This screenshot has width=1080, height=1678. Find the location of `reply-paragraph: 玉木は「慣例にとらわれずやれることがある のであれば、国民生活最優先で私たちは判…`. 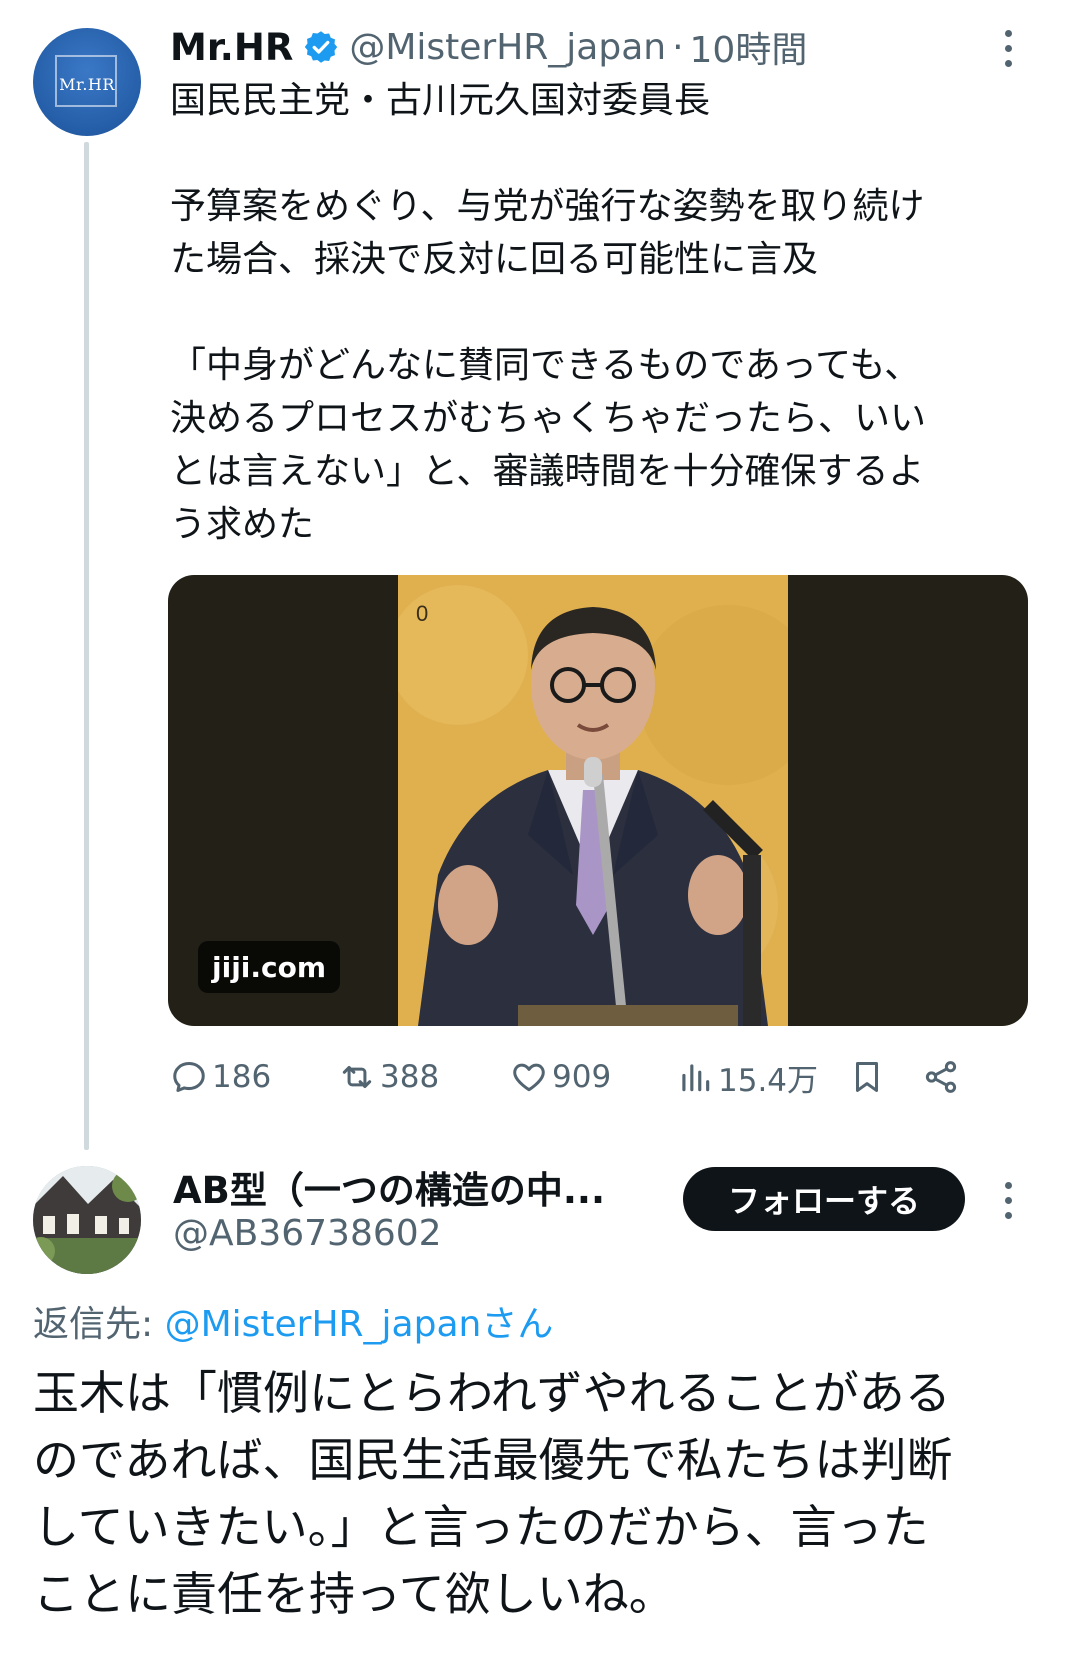

reply-paragraph: 玉木は「慣例にとらわれずやれることがある のであれば、国民生活最優先で私たちは判… is located at coordinates (493, 1493).